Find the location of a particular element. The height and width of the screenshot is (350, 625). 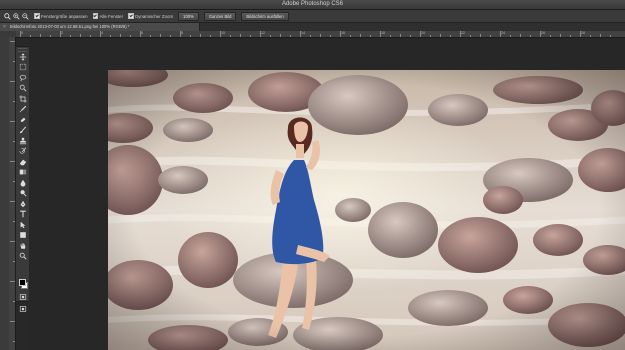

toolbox-strip is located at coordinates (4, 193).